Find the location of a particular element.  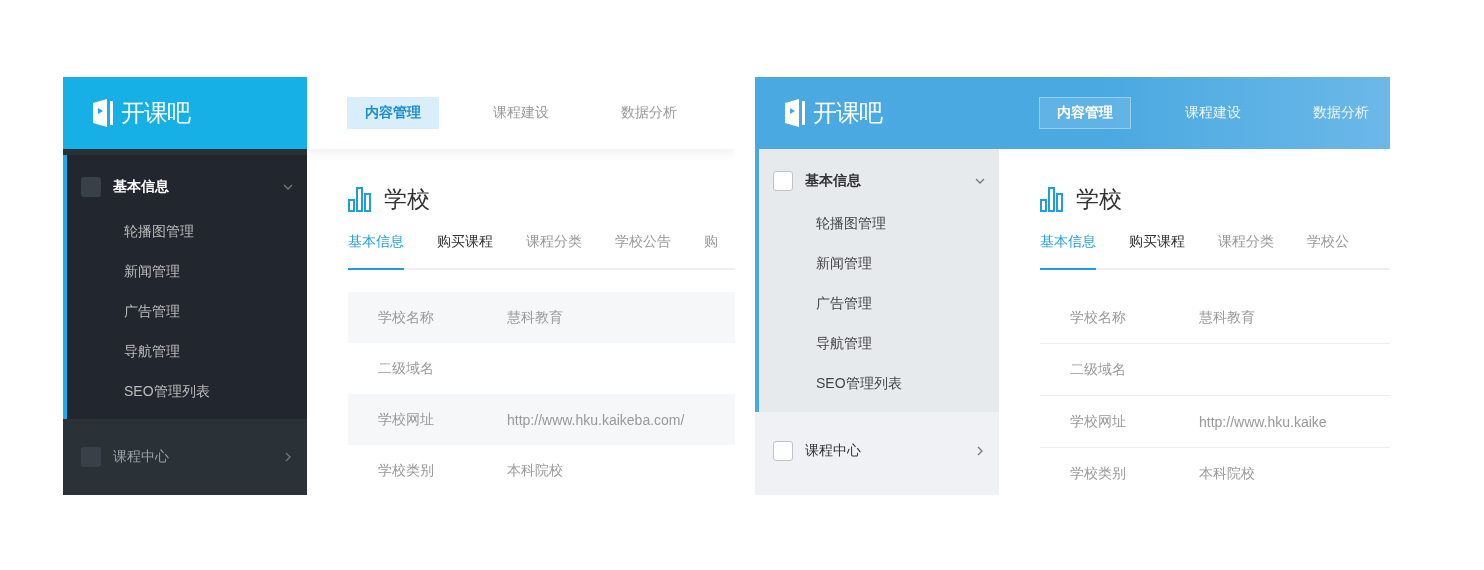

field-value: http://www.hku.kaikeba.com/ is located at coordinates (596, 419).